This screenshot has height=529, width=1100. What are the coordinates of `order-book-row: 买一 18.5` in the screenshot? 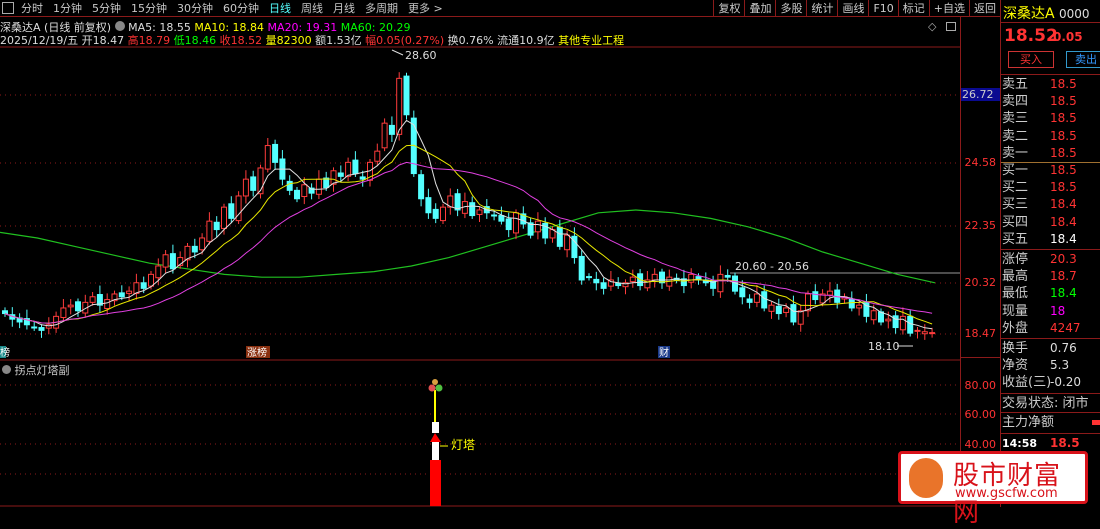 It's located at (1039, 170).